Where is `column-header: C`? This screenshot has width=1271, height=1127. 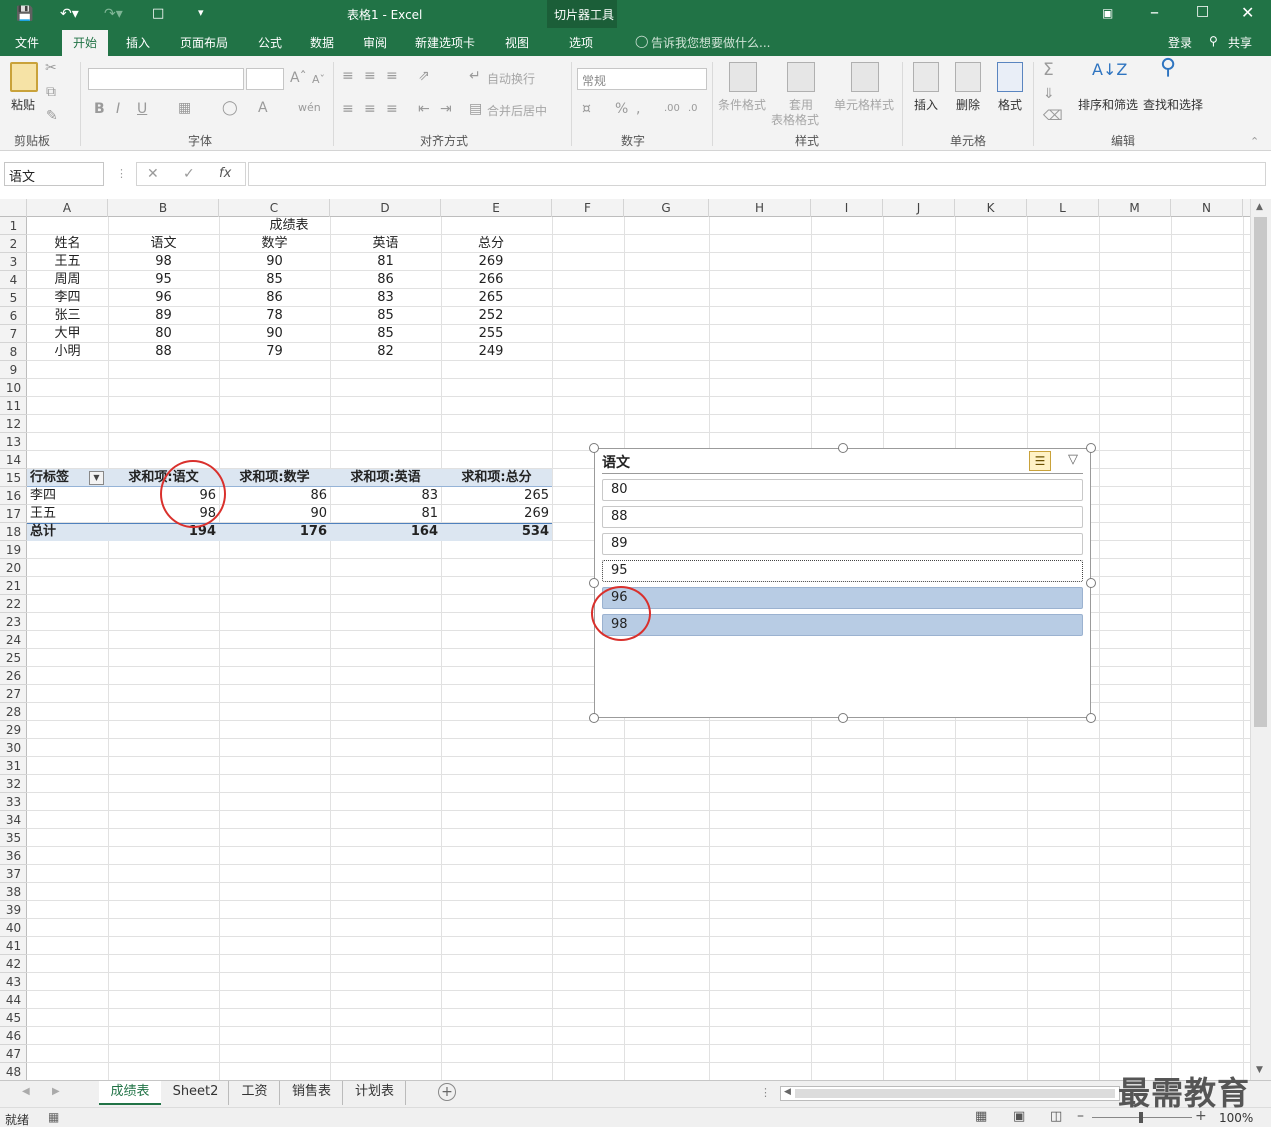 column-header: C is located at coordinates (274, 208).